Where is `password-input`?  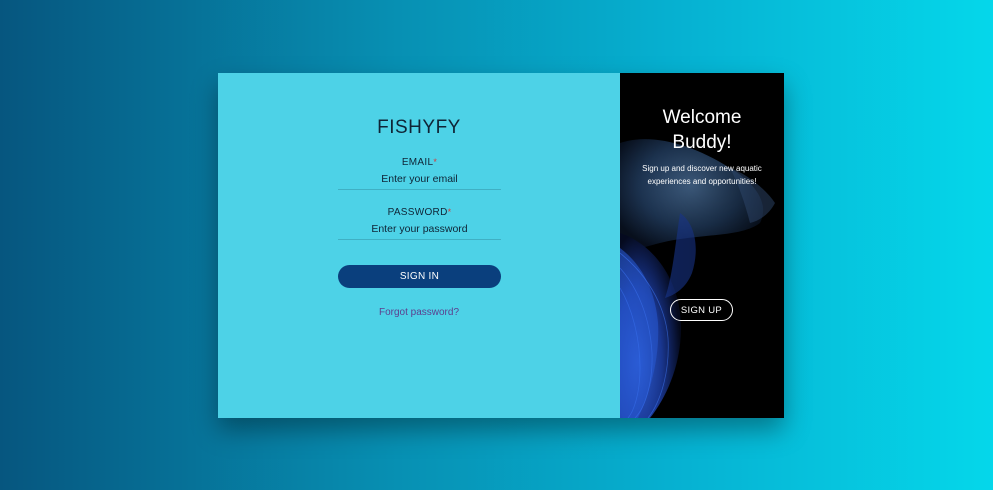
password-input is located at coordinates (419, 230).